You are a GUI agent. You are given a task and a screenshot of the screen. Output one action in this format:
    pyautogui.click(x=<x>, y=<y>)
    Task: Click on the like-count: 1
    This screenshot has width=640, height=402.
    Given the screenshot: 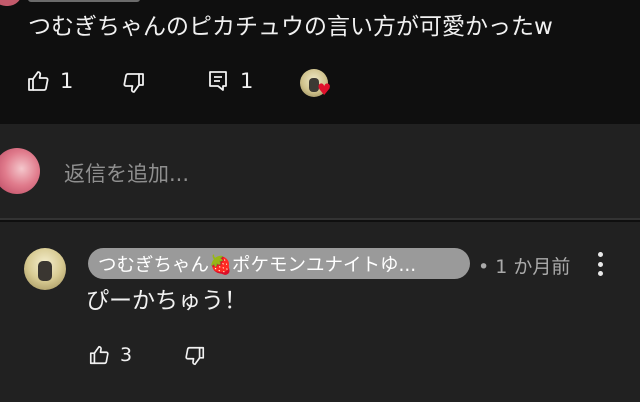 What is the action you would take?
    pyautogui.click(x=67, y=81)
    